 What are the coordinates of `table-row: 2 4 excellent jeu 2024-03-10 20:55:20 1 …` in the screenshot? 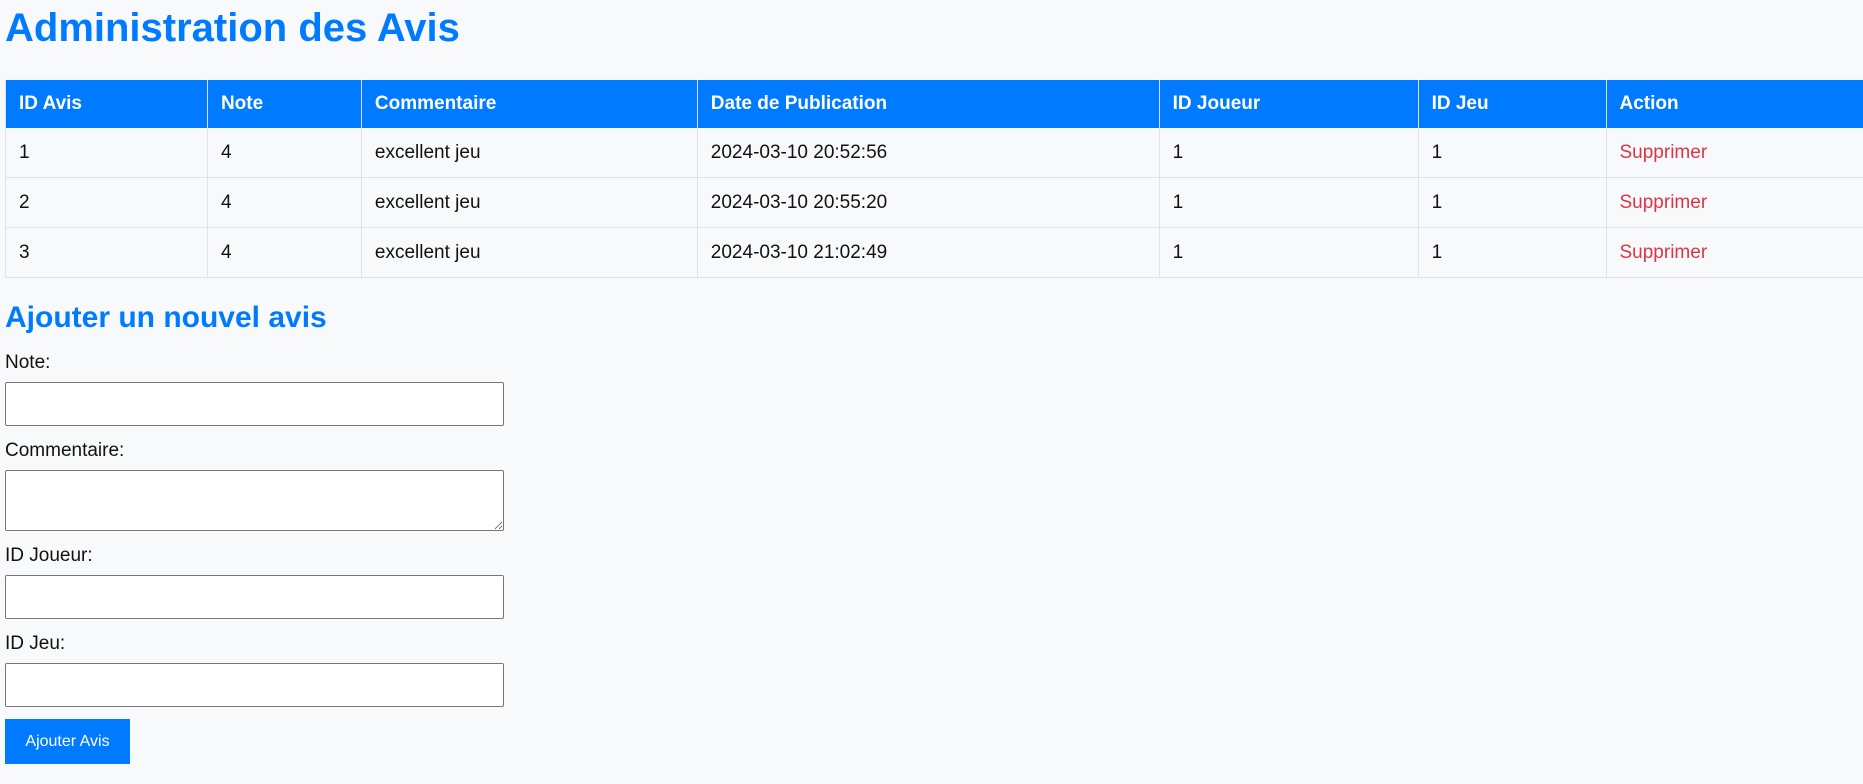 It's located at (934, 202).